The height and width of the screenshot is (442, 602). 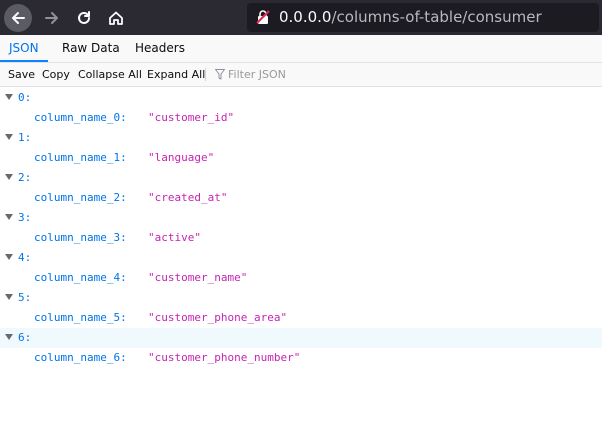 I want to click on url-bar: 0.0.0.0/columns-of-table/consumer, so click(x=423, y=17).